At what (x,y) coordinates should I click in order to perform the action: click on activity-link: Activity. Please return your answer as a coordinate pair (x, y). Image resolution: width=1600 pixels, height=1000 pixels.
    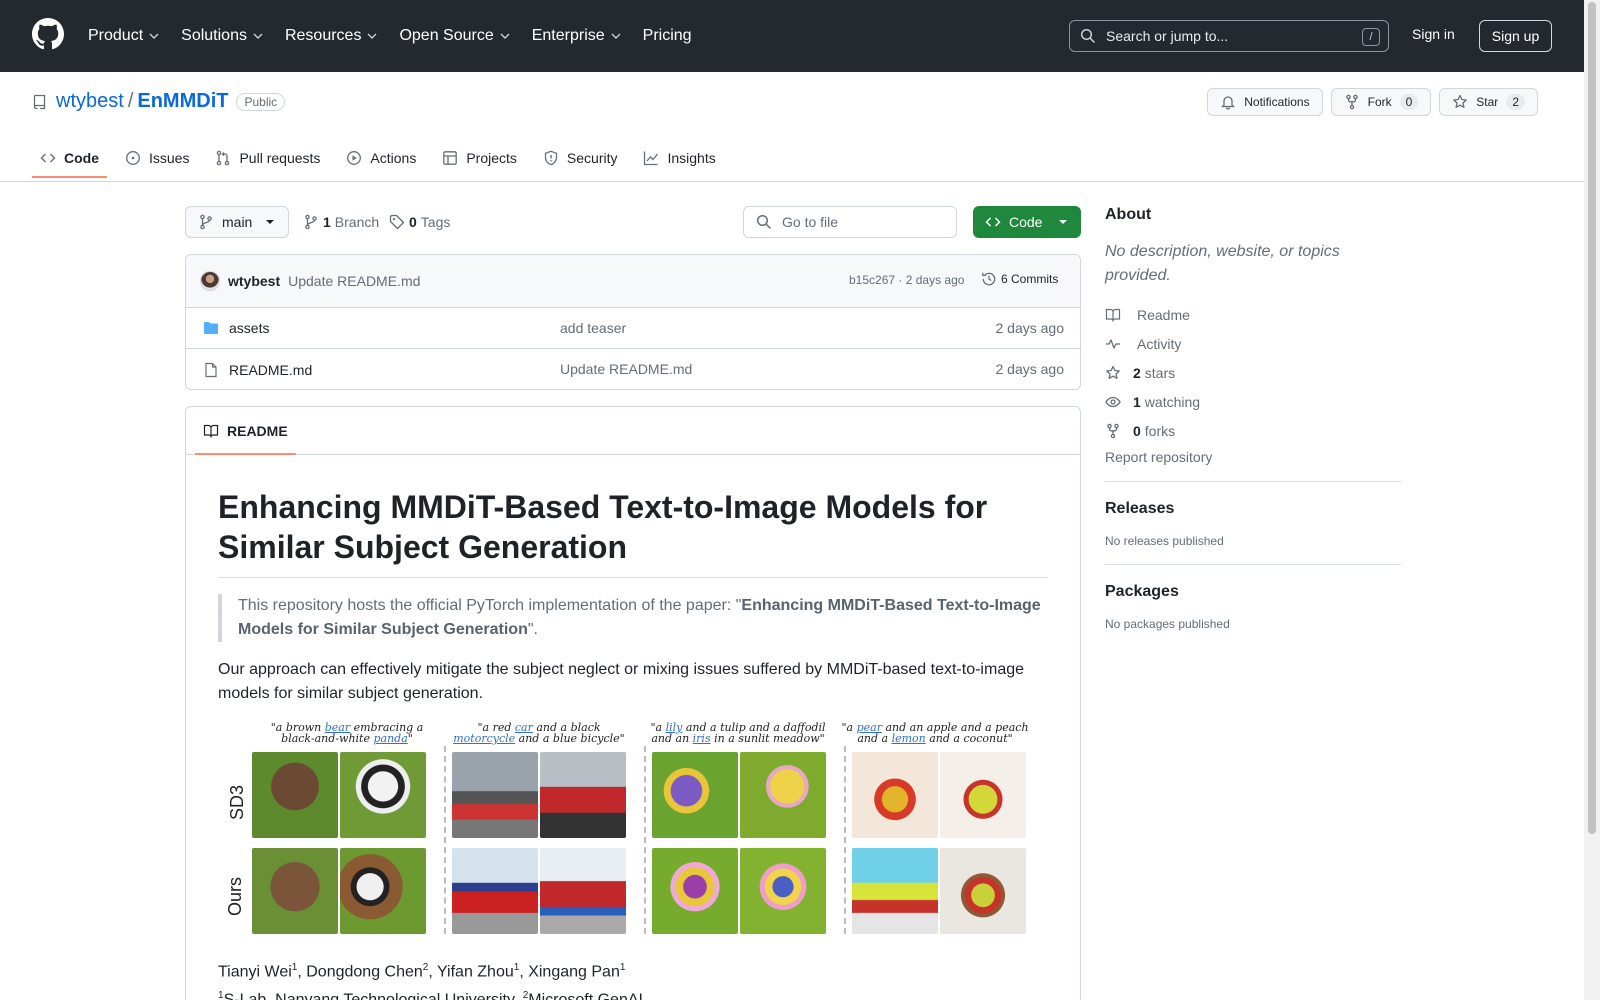
    Looking at the image, I should click on (1253, 343).